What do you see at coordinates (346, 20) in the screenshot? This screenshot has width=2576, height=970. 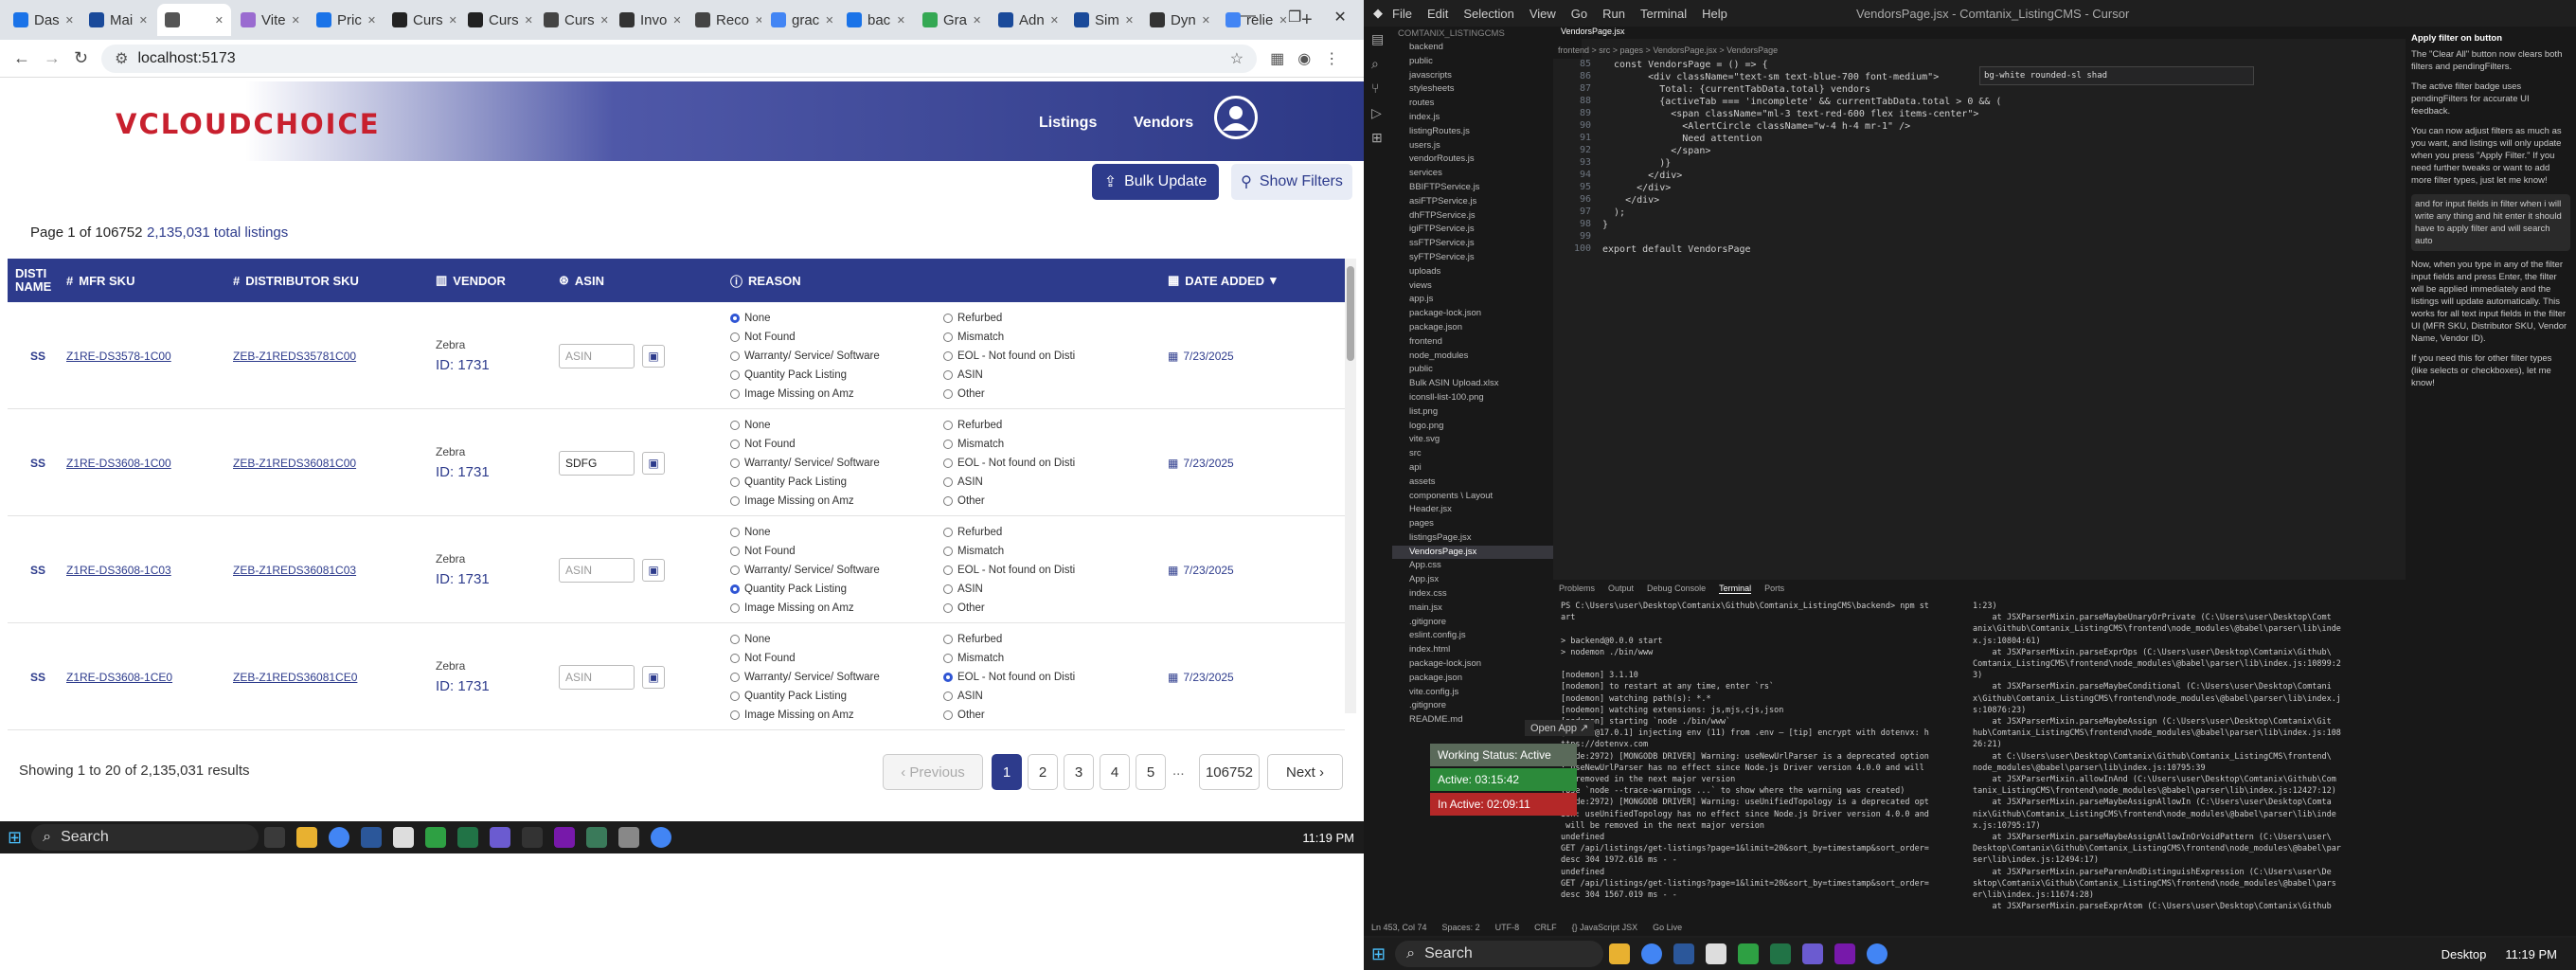 I see `browser-tab: Pric ✕` at bounding box center [346, 20].